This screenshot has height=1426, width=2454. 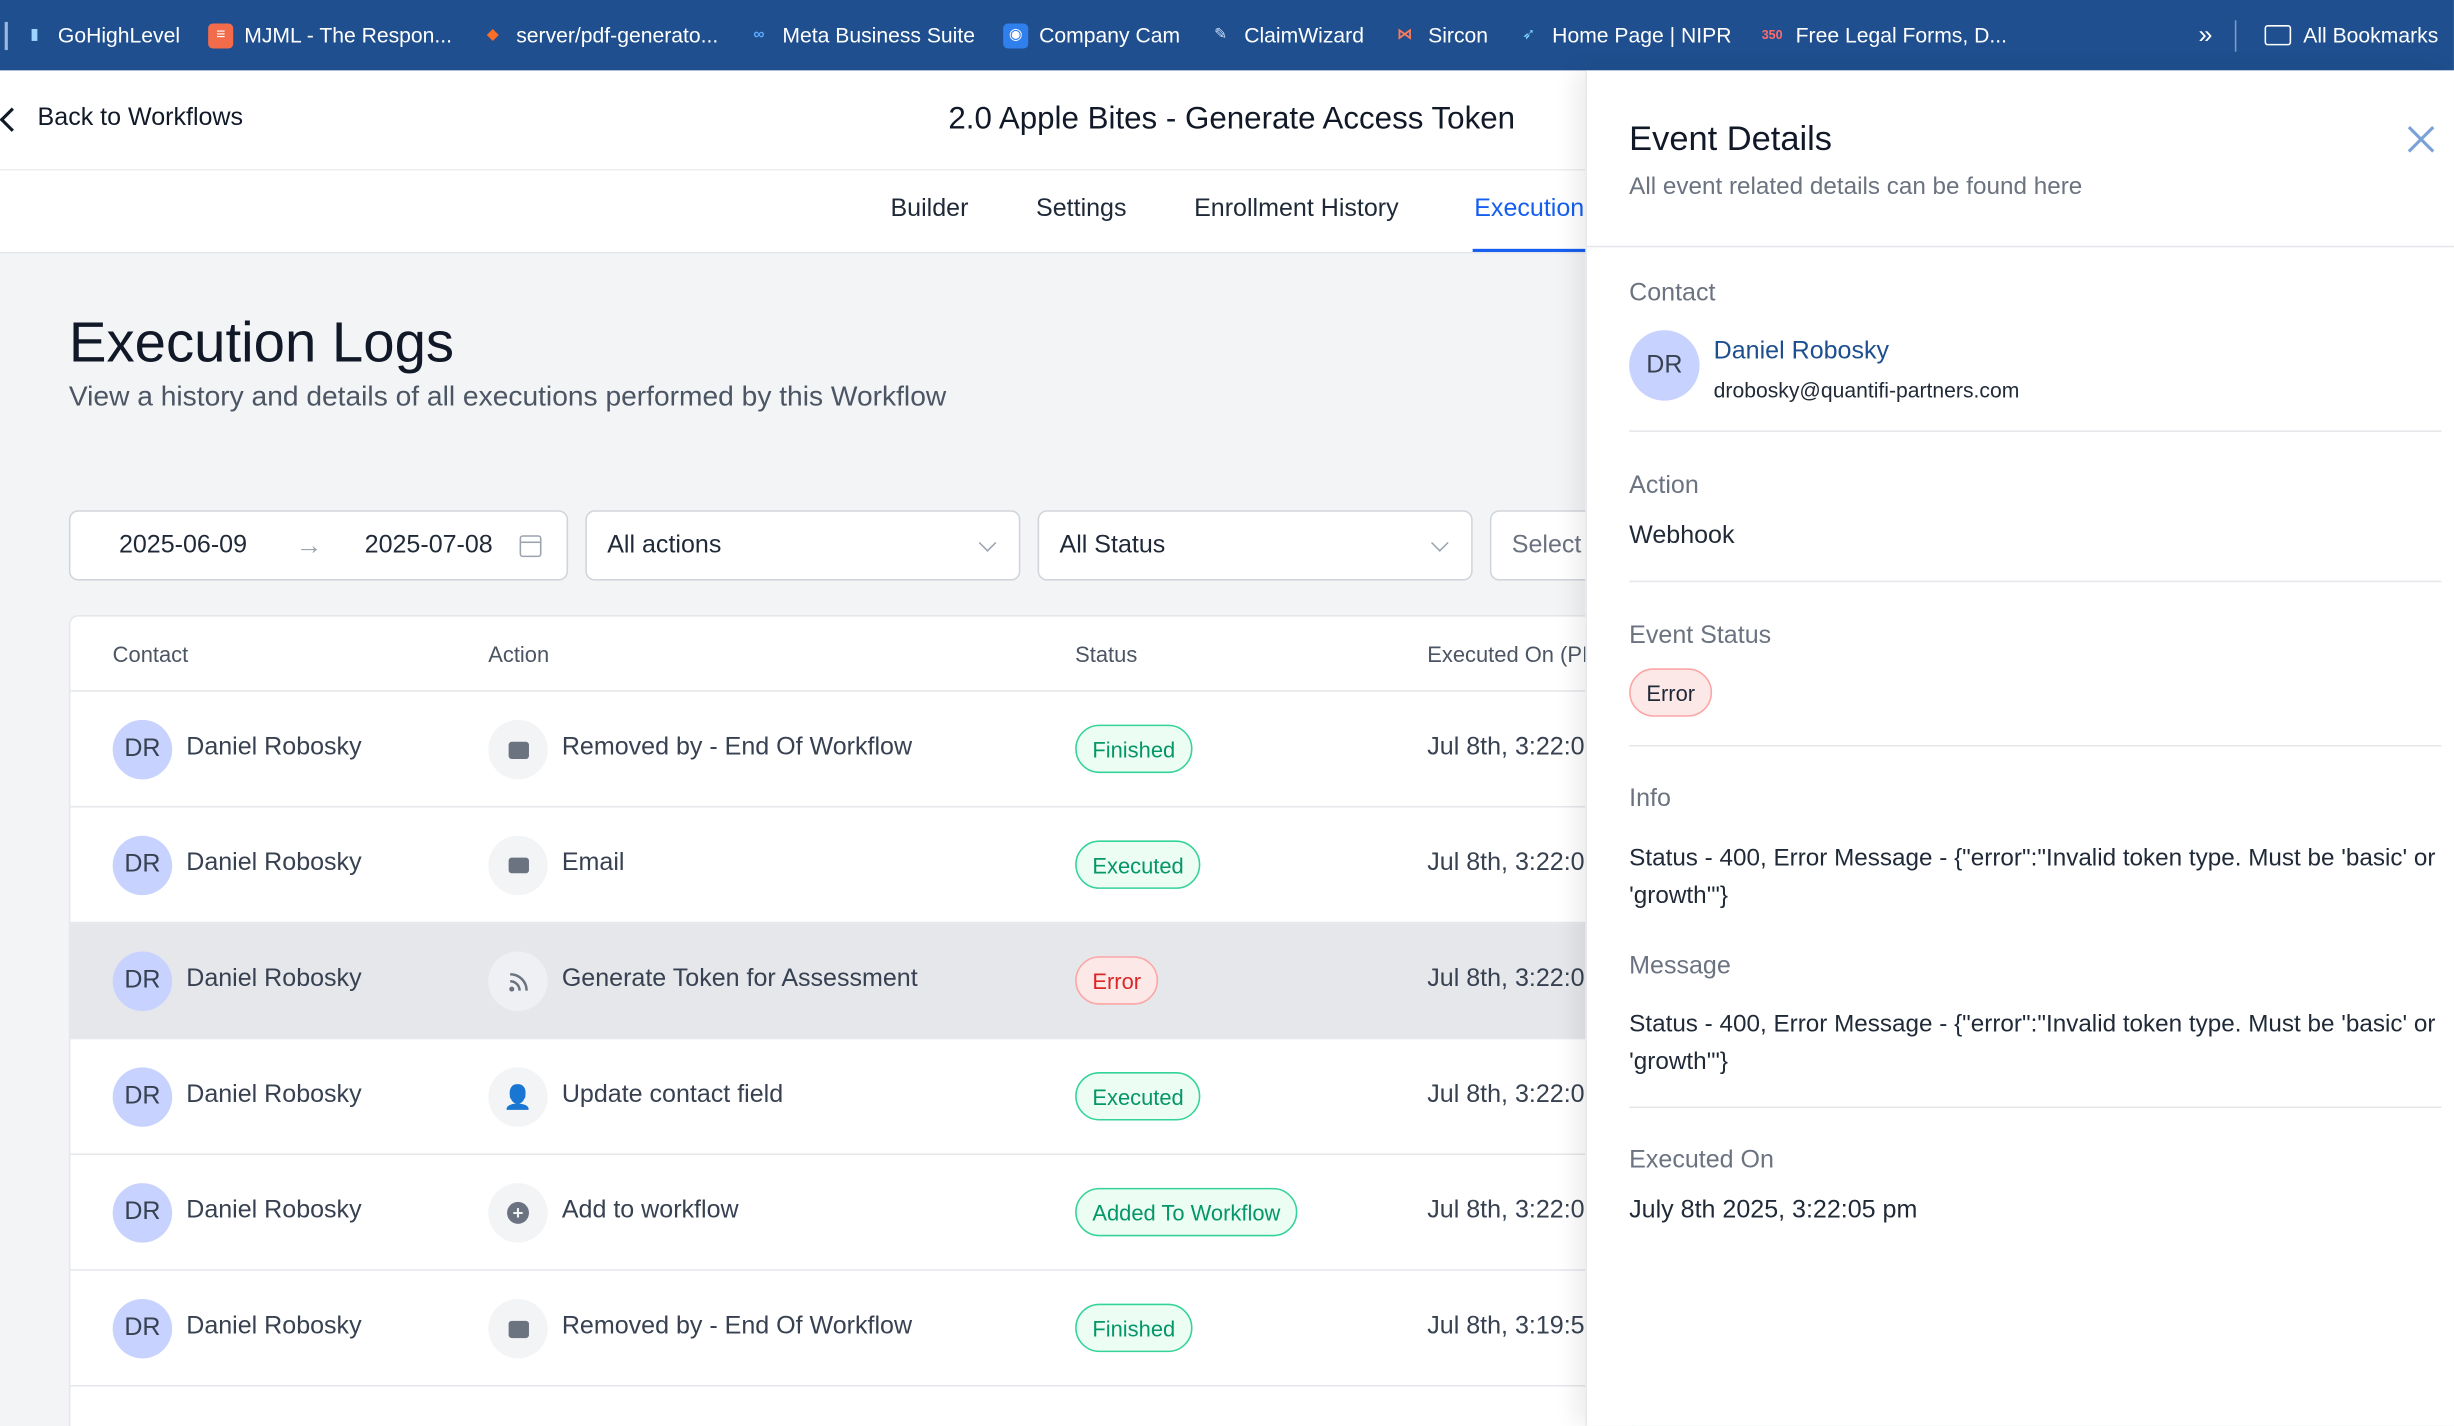 I want to click on executed-on-value: July 8th 2025, 3:22:05 pm, so click(x=1773, y=1210).